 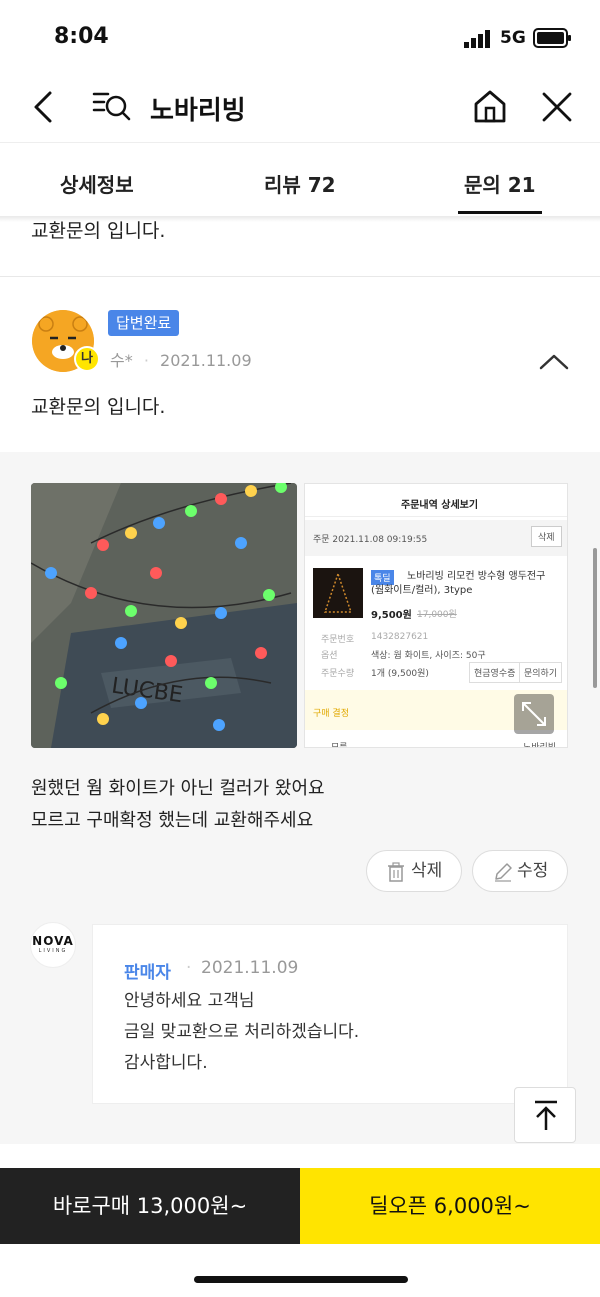 What do you see at coordinates (450, 1206) in the screenshot?
I see `deal-open-button: 딜오픈 6,000원~` at bounding box center [450, 1206].